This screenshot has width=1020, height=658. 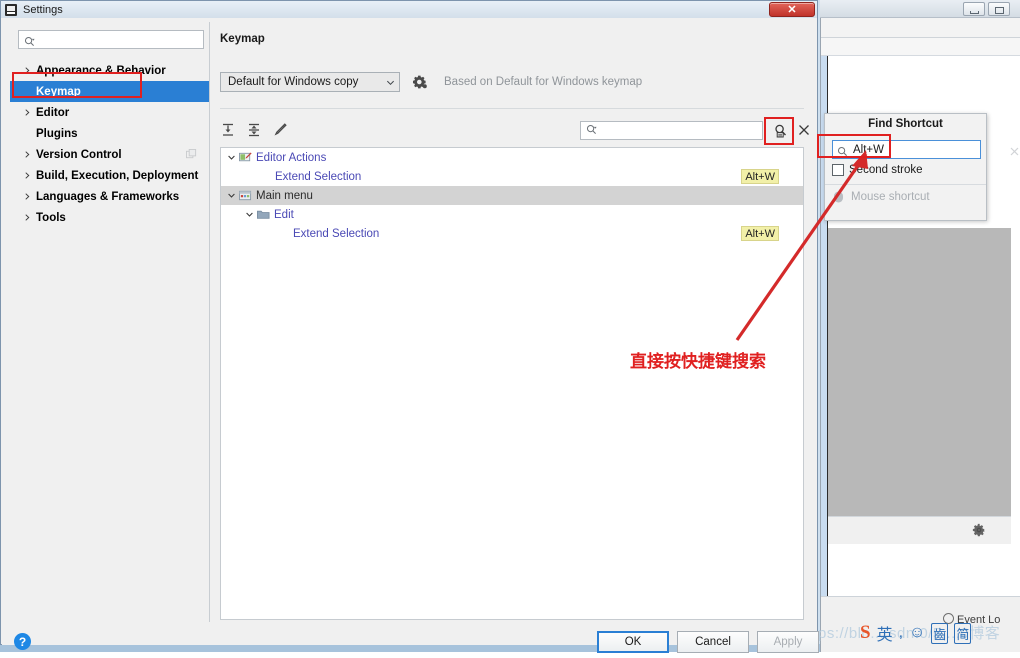 I want to click on background-tab-strip, so click(x=920, y=47).